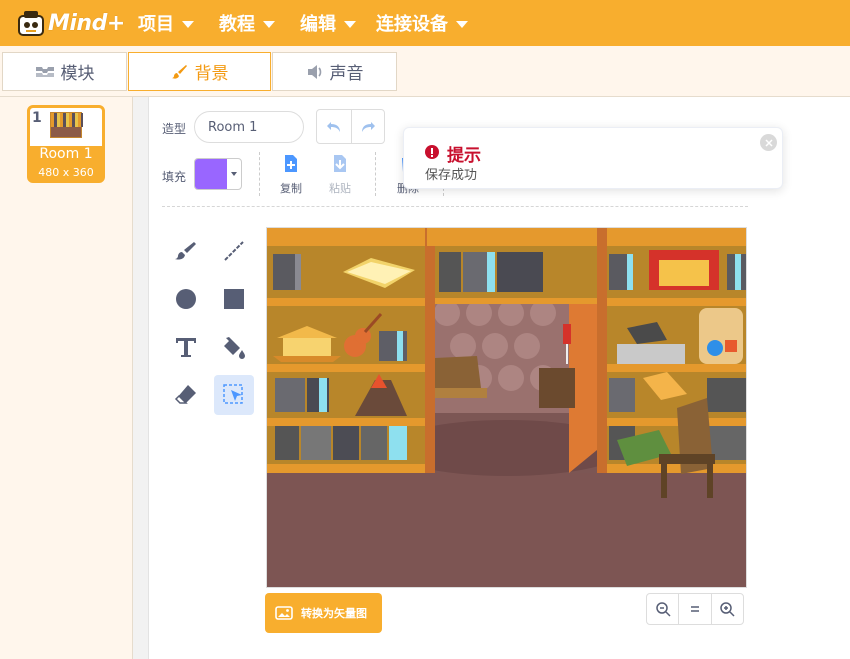 The image size is (850, 659). I want to click on backdrop-name: Room 1, so click(66, 154).